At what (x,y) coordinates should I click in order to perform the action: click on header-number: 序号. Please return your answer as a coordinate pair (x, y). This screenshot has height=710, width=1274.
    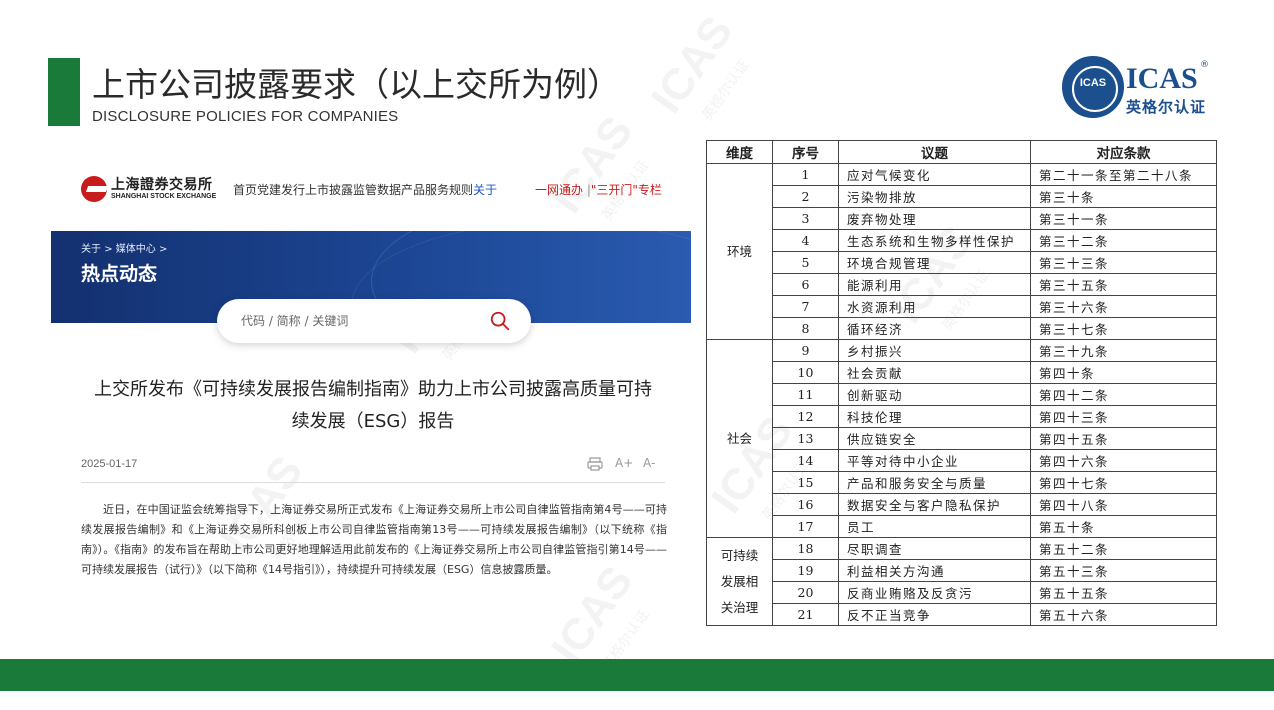
    Looking at the image, I should click on (805, 152).